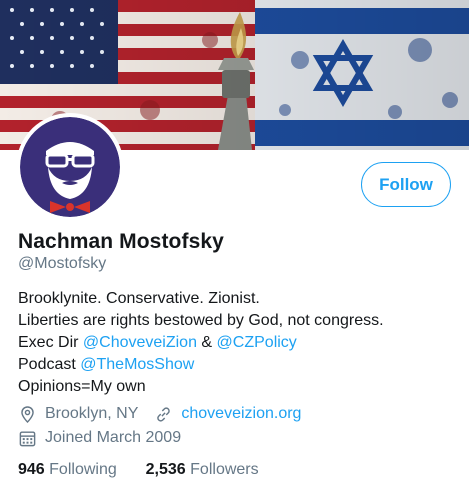  I want to click on profile-joined-date: Joined March 2009, so click(113, 437).